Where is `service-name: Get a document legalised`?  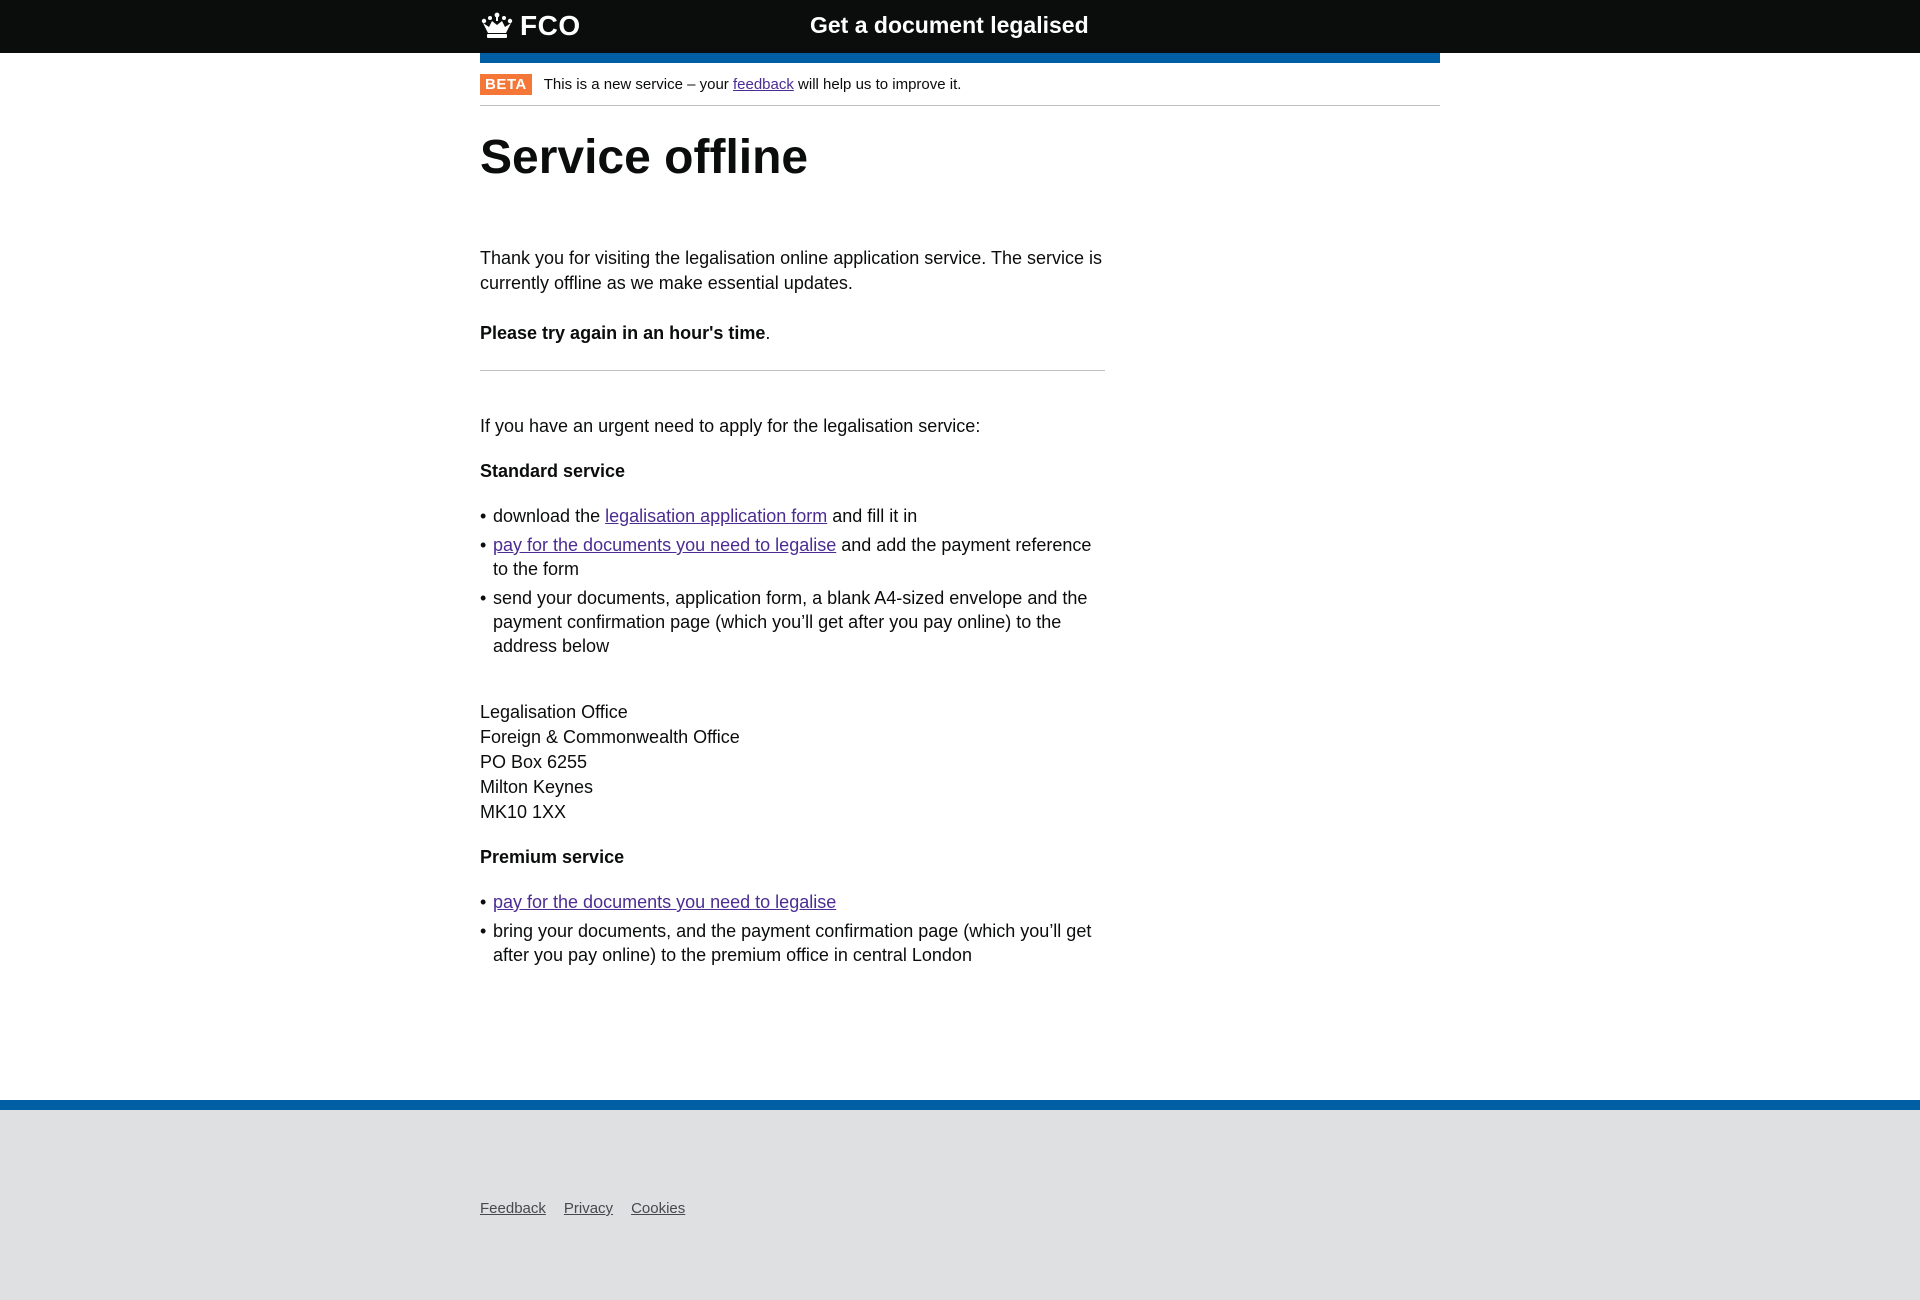 service-name: Get a document legalised is located at coordinates (949, 25).